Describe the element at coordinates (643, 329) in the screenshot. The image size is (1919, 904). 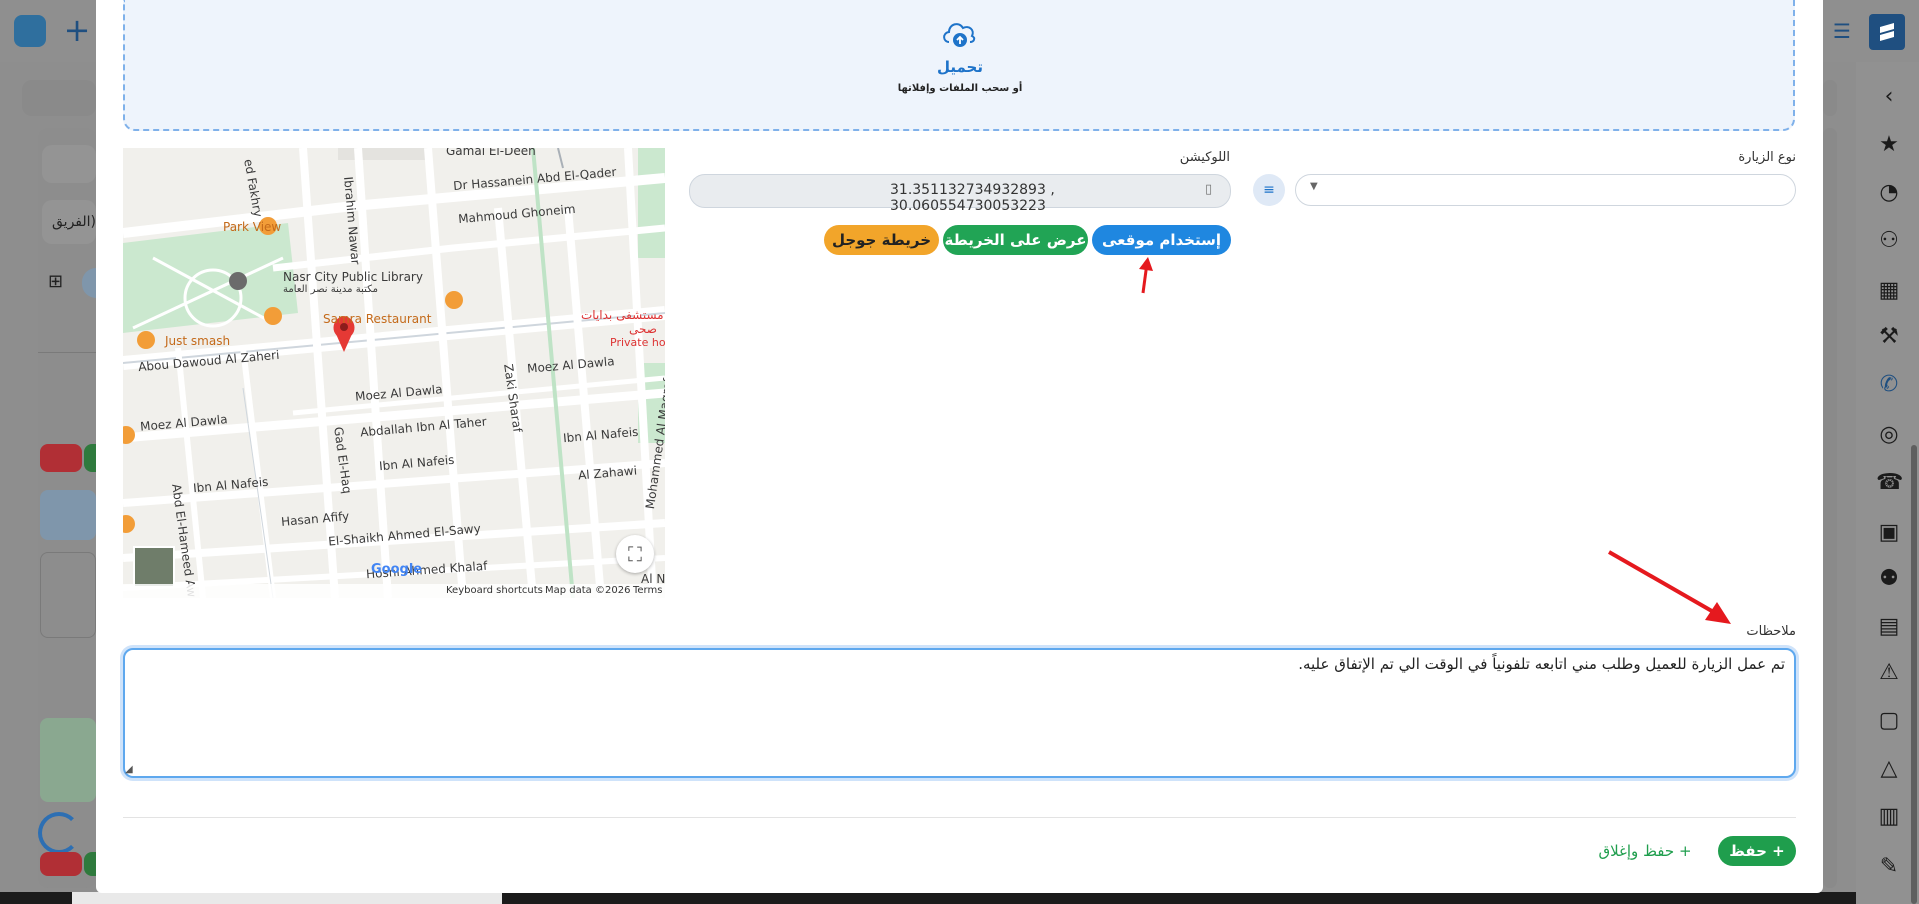
I see `map-poi-label: صحى` at that location.